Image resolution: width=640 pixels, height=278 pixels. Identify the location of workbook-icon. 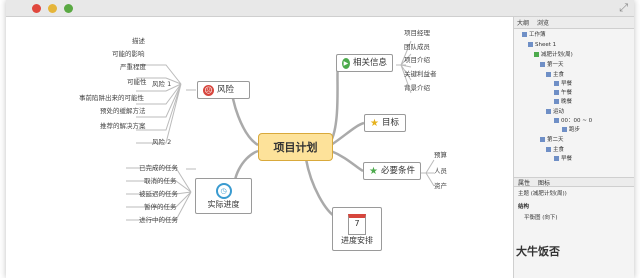
(524, 34).